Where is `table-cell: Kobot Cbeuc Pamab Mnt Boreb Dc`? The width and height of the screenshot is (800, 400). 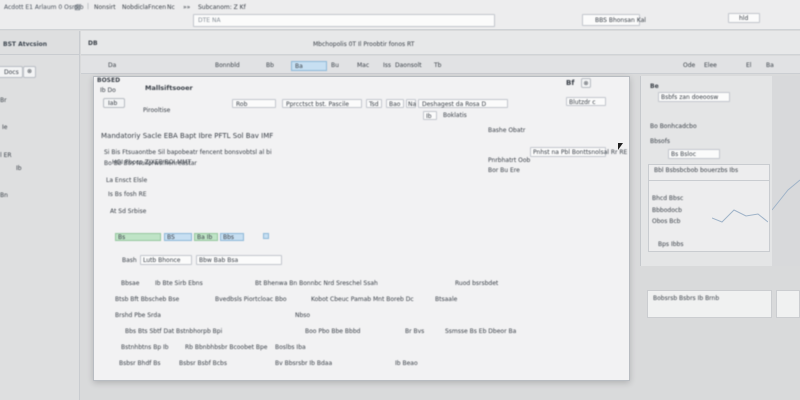
table-cell: Kobot Cbeuc Pamab Mnt Boreb Dc is located at coordinates (362, 299).